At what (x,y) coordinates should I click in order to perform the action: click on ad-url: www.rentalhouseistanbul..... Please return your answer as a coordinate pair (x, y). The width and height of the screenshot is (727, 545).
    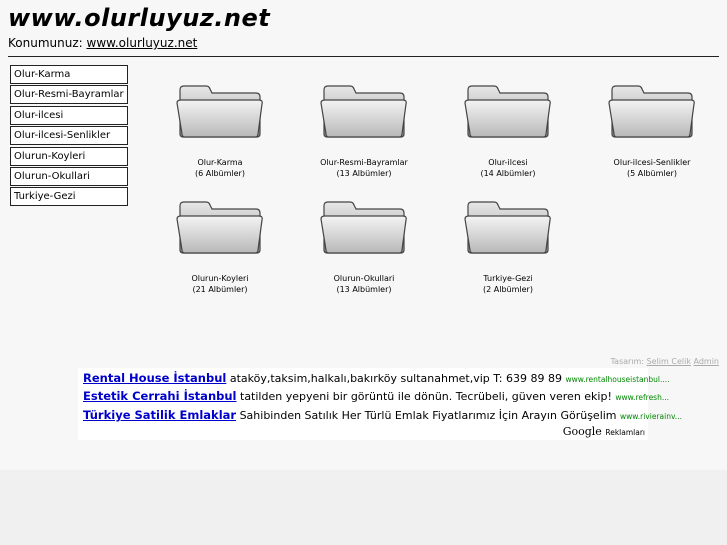
    Looking at the image, I should click on (618, 379).